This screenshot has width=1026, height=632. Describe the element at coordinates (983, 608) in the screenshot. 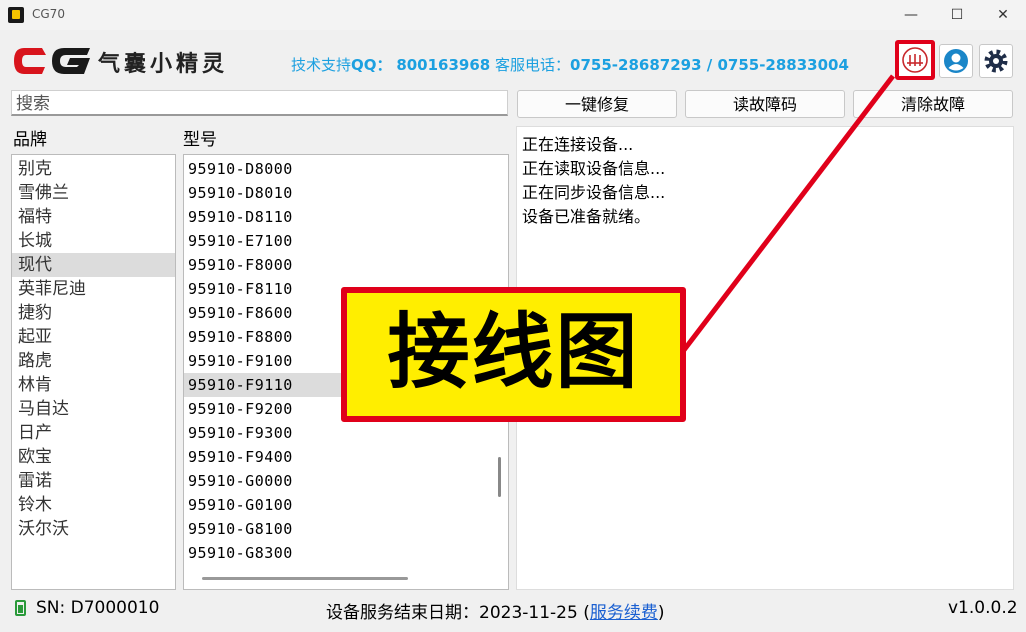

I see `version-label: v1.0.0.2` at that location.